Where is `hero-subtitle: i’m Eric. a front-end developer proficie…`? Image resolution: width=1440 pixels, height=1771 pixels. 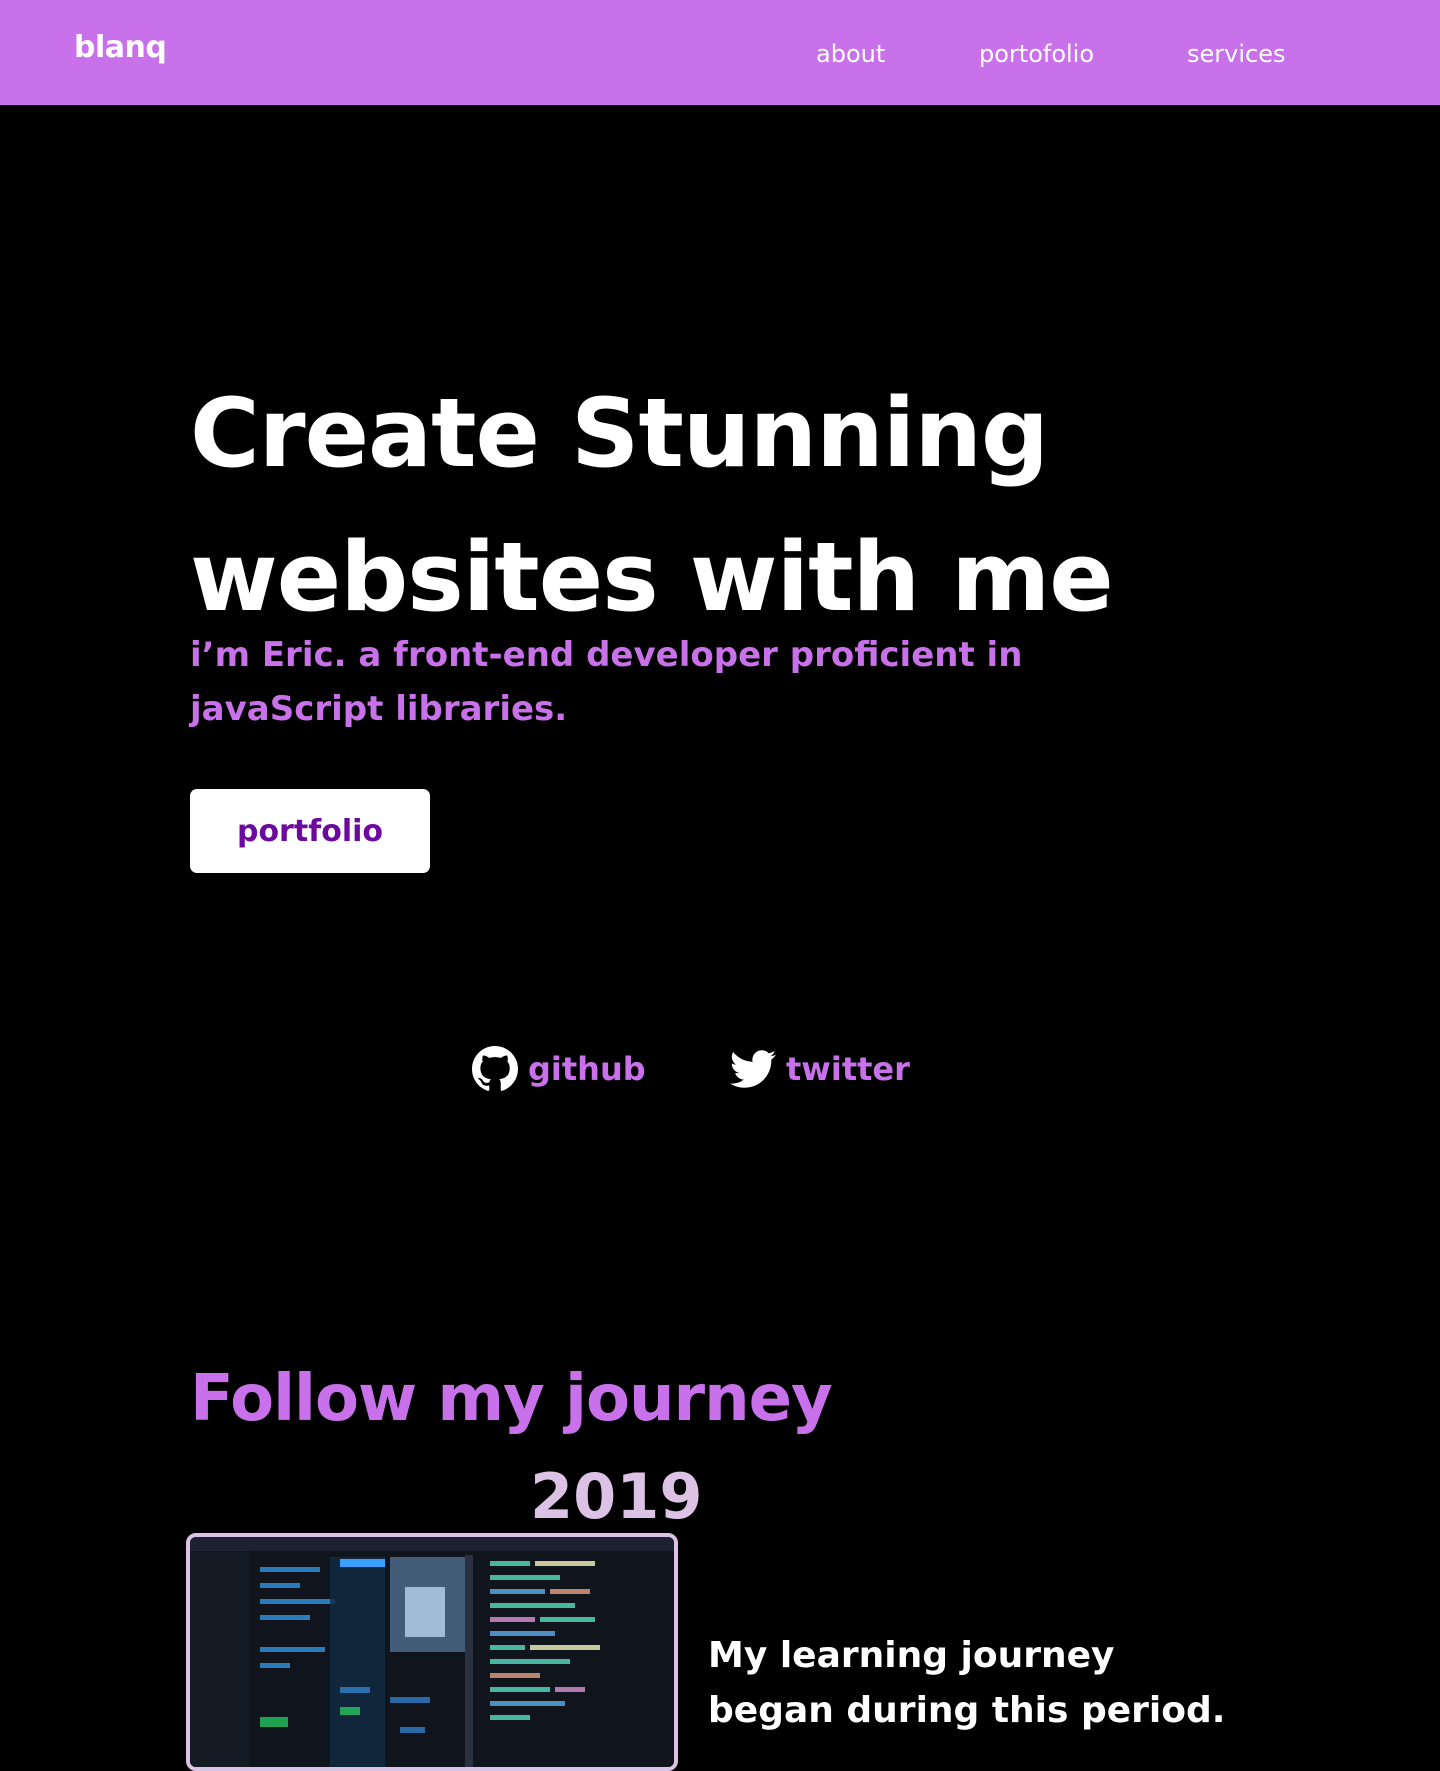 hero-subtitle: i’m Eric. a front-end developer proficie… is located at coordinates (606, 682).